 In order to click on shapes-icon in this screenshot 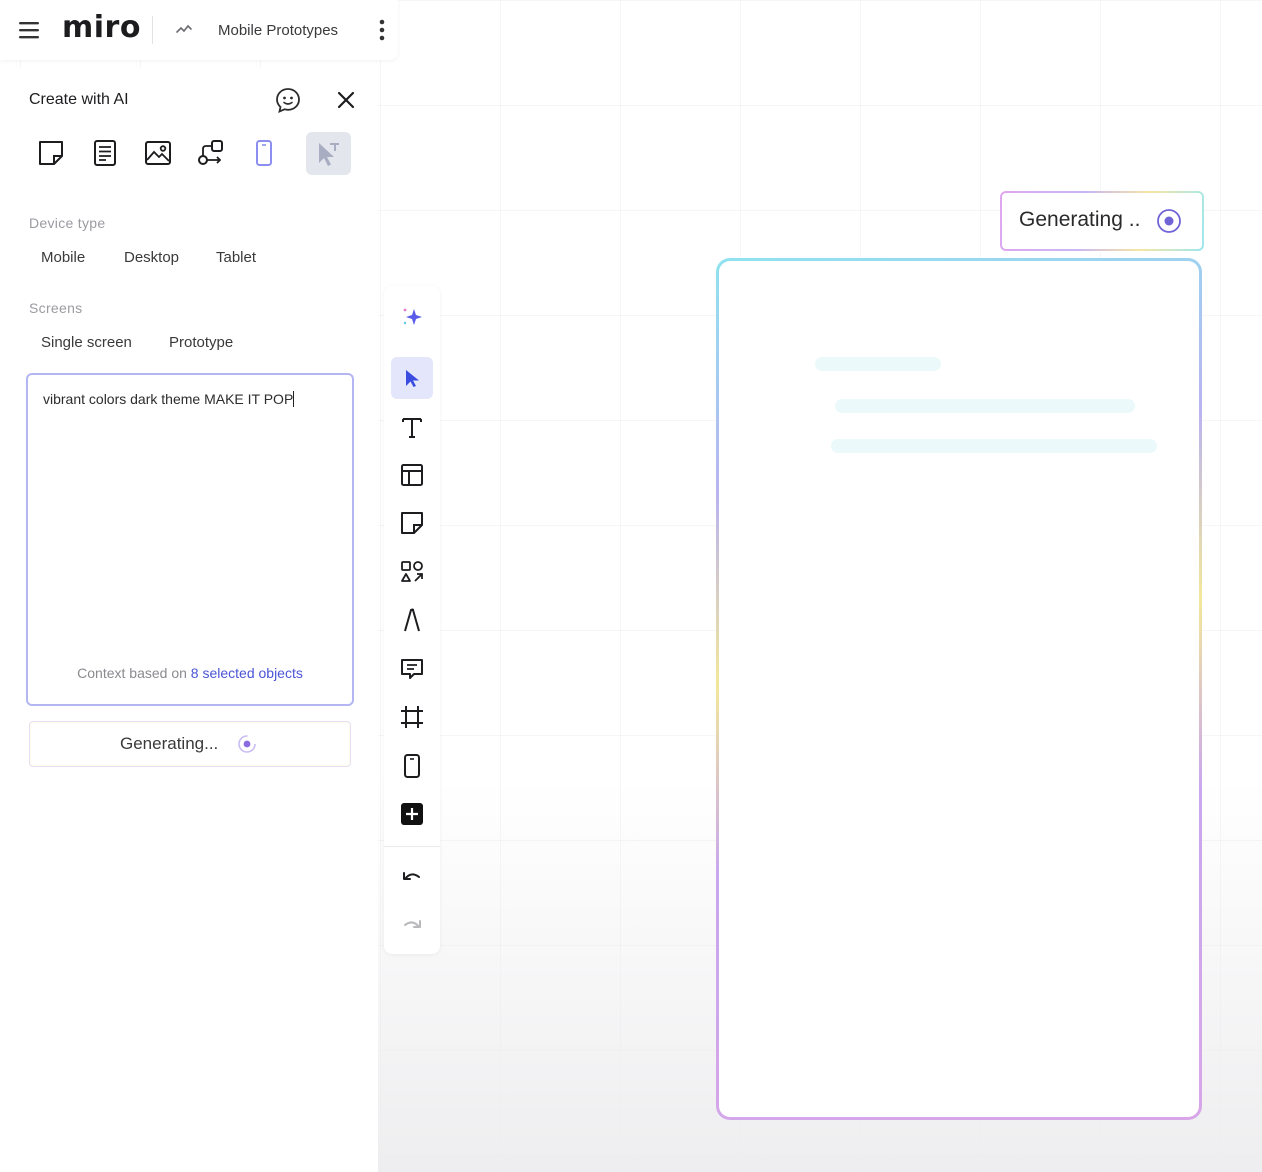, I will do `click(412, 571)`.